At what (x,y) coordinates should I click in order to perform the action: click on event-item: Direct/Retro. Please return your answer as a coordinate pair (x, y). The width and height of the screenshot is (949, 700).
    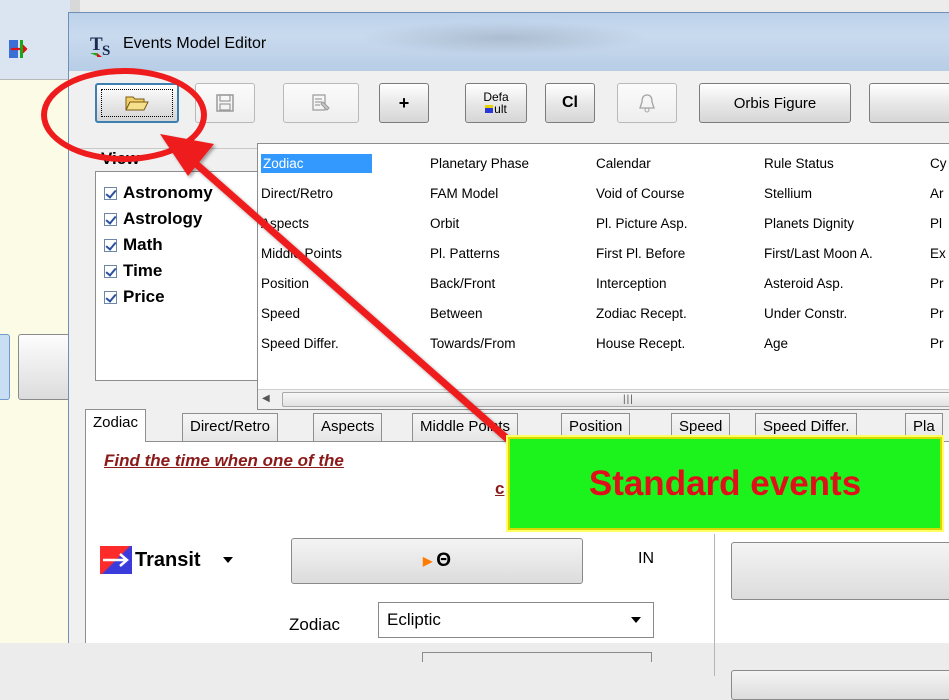
    Looking at the image, I should click on (316, 194).